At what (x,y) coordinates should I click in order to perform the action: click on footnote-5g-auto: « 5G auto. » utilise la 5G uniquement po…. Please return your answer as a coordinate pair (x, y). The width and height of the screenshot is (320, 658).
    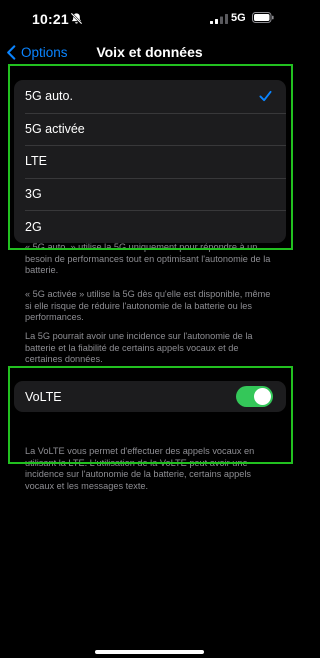
    Looking at the image, I should click on (148, 259).